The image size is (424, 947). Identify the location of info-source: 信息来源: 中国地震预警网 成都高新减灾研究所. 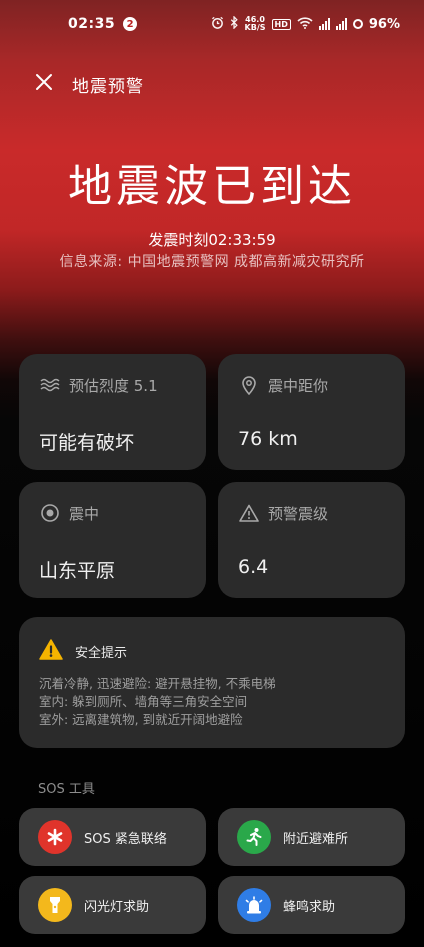
(212, 262).